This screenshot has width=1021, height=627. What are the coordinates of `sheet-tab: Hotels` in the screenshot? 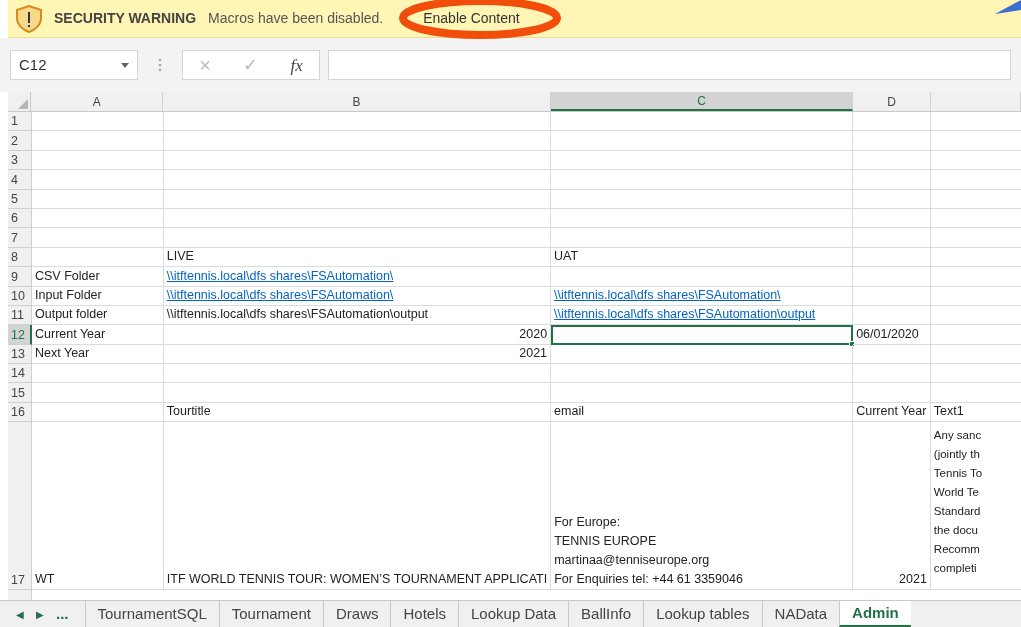 It's located at (424, 614).